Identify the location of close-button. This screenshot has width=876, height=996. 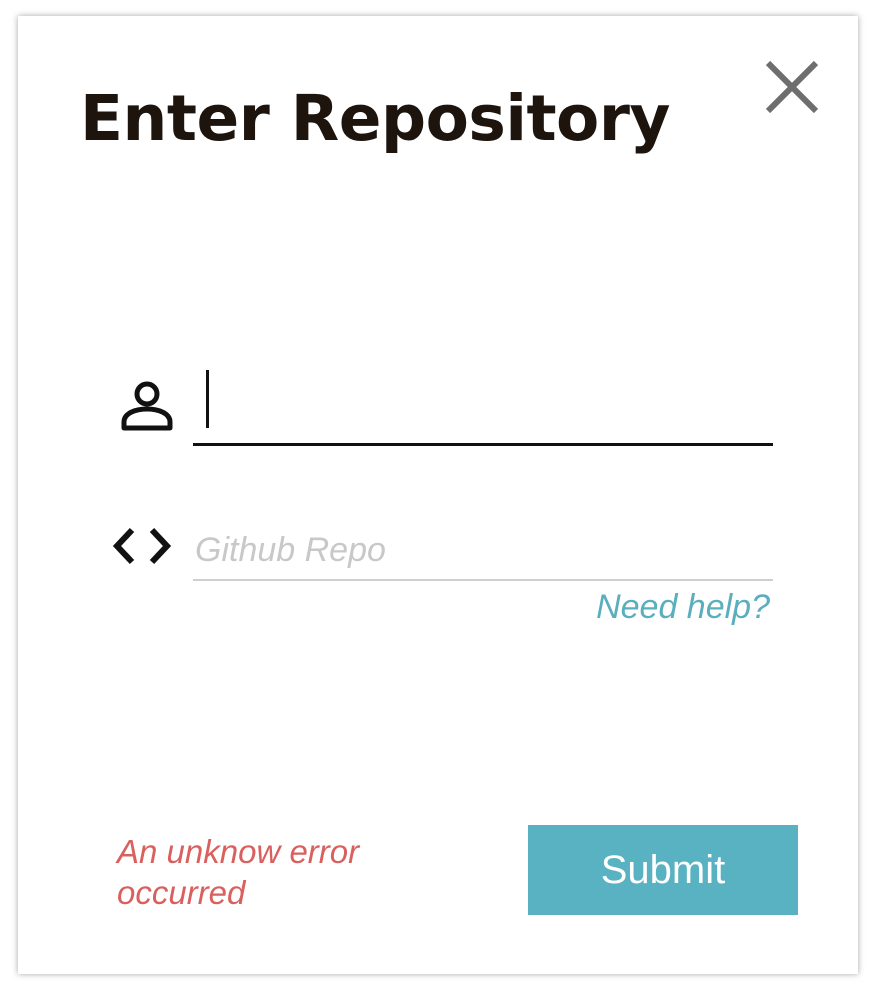
(792, 87).